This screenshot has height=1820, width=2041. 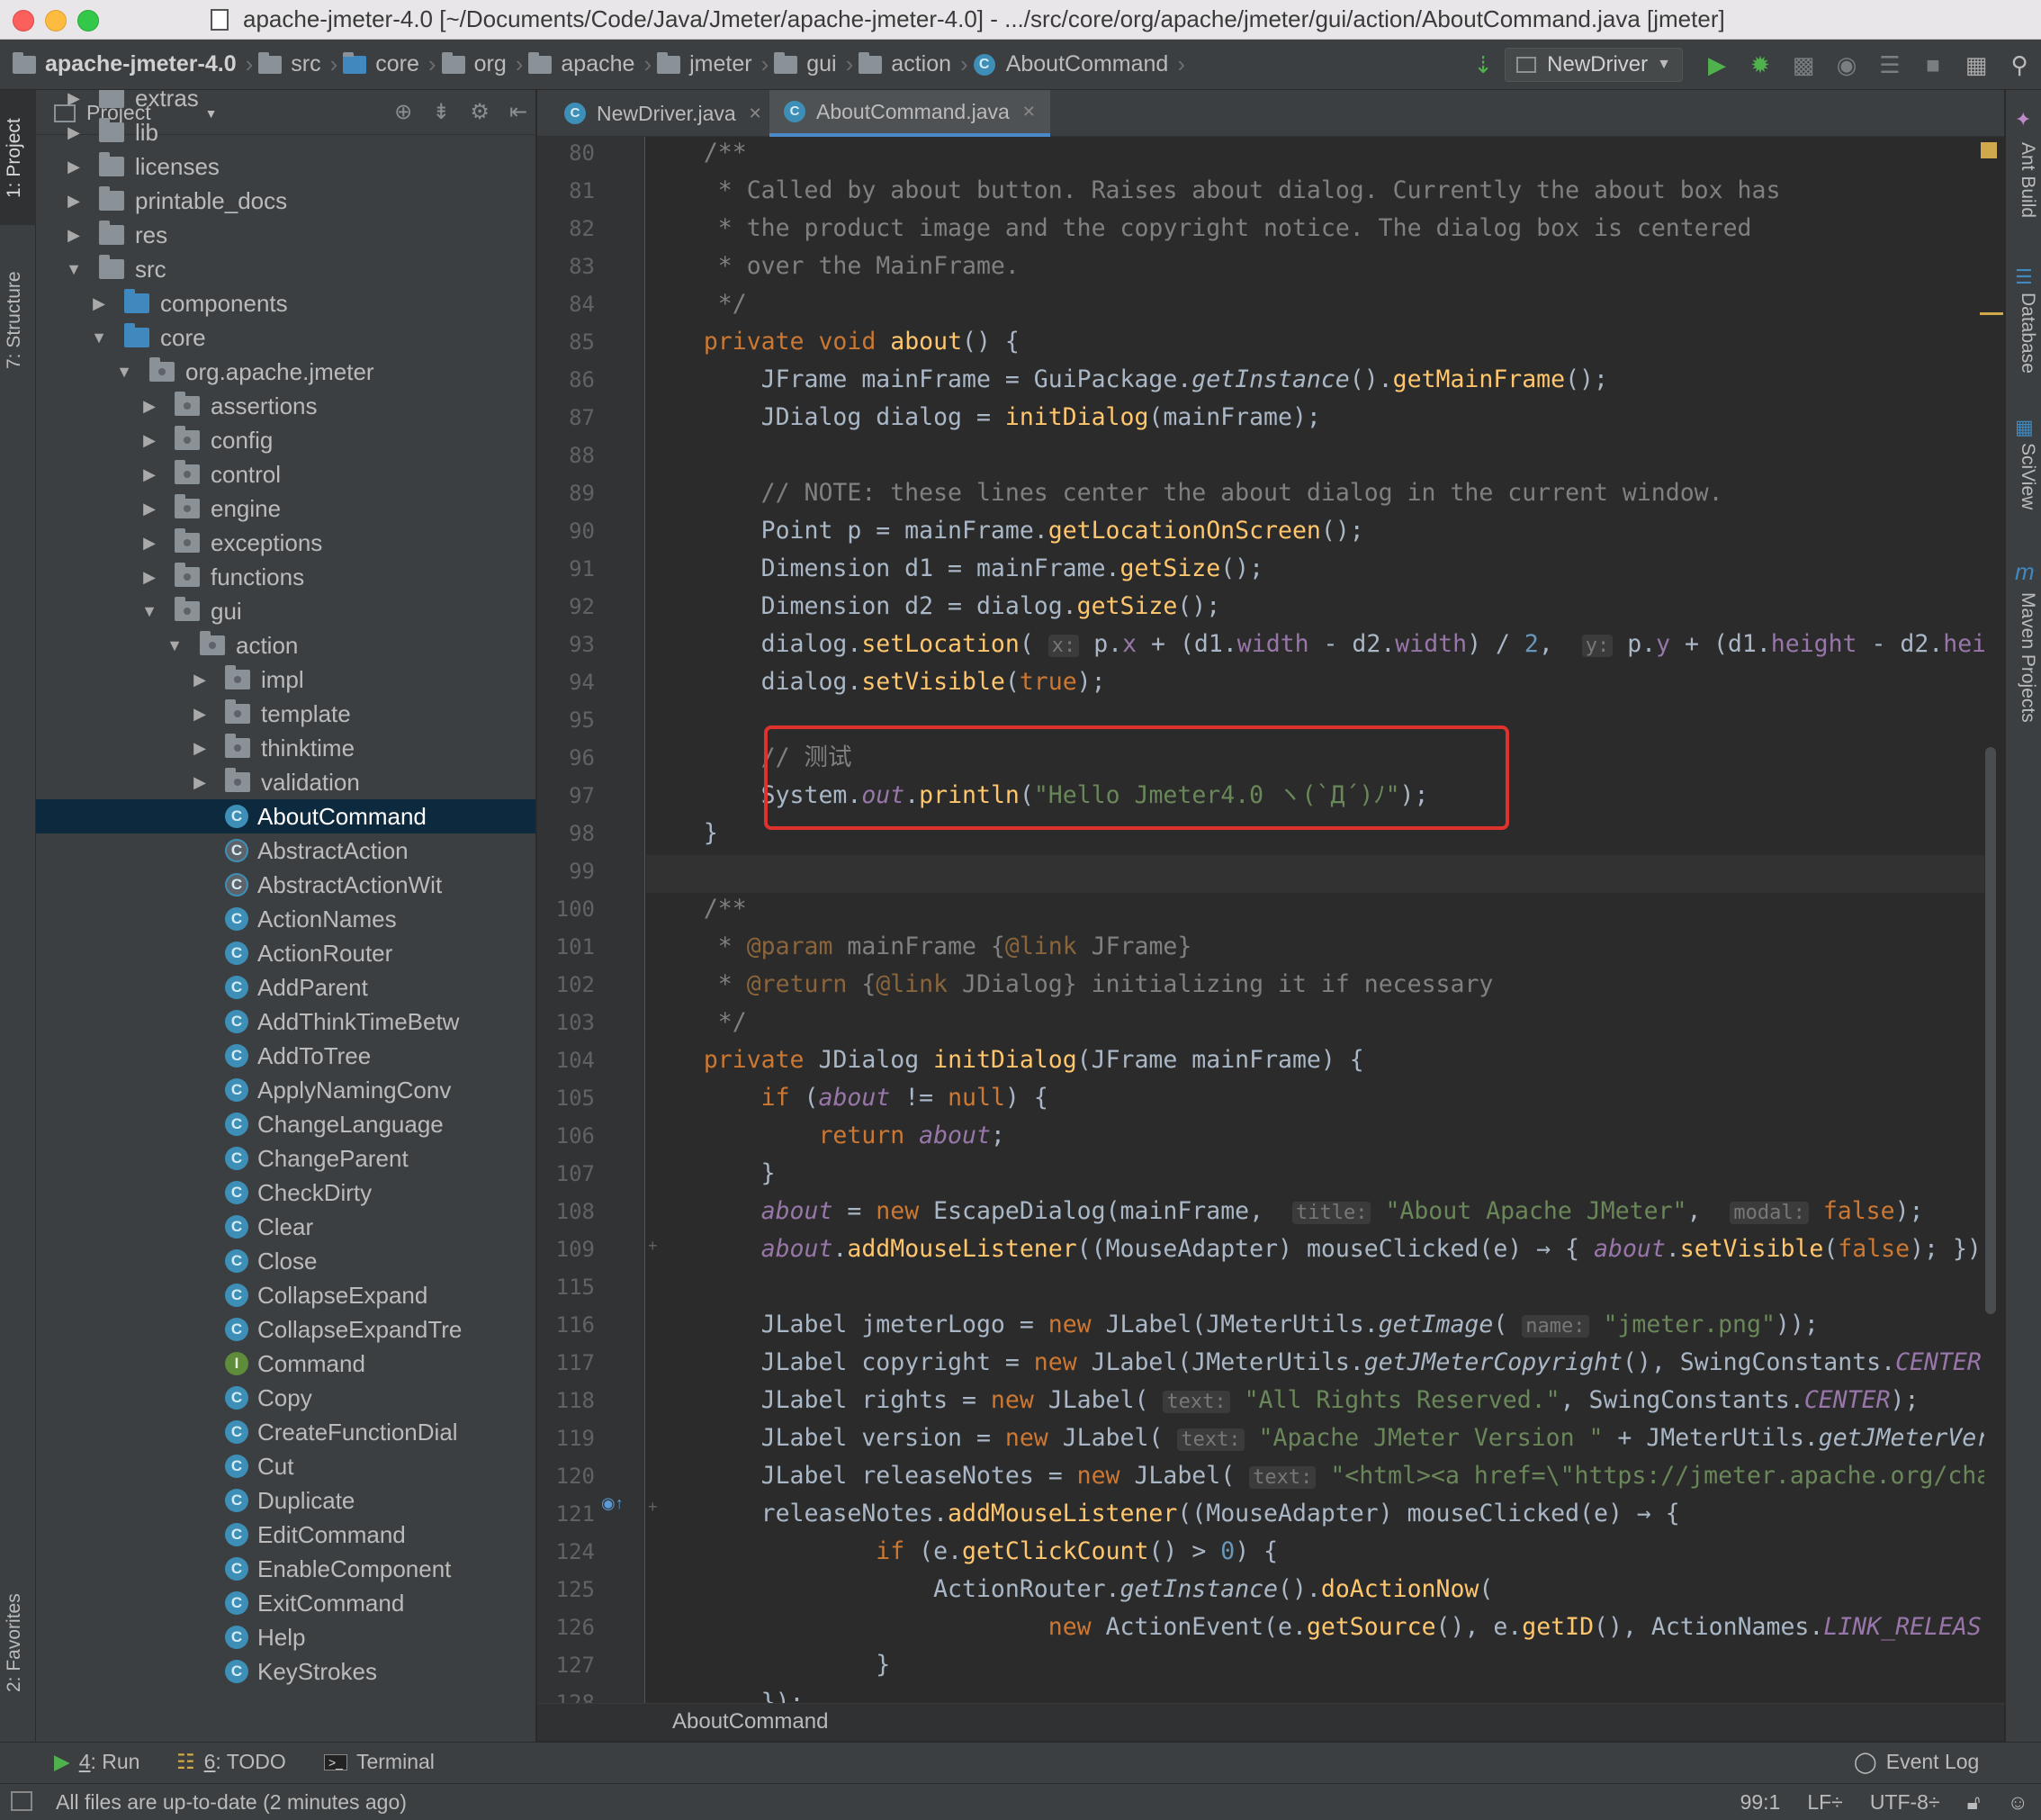 I want to click on tree-item-core: ▼ core, so click(x=285, y=337).